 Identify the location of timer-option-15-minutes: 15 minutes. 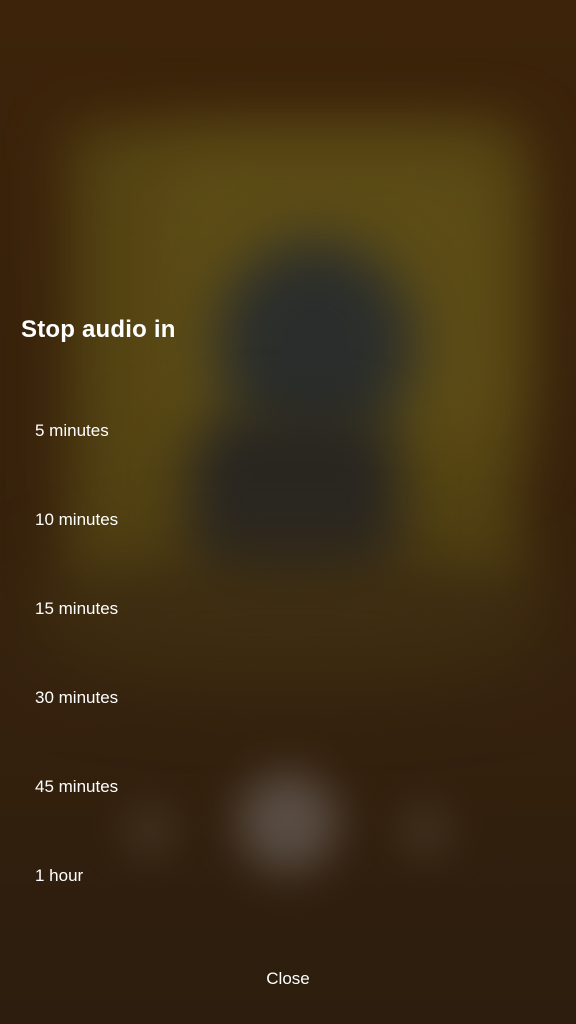
(288, 608).